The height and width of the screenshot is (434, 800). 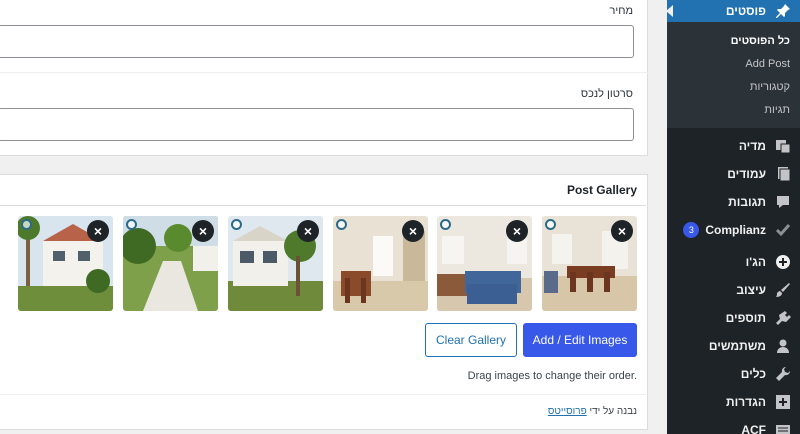 What do you see at coordinates (783, 428) in the screenshot?
I see `acf-icon` at bounding box center [783, 428].